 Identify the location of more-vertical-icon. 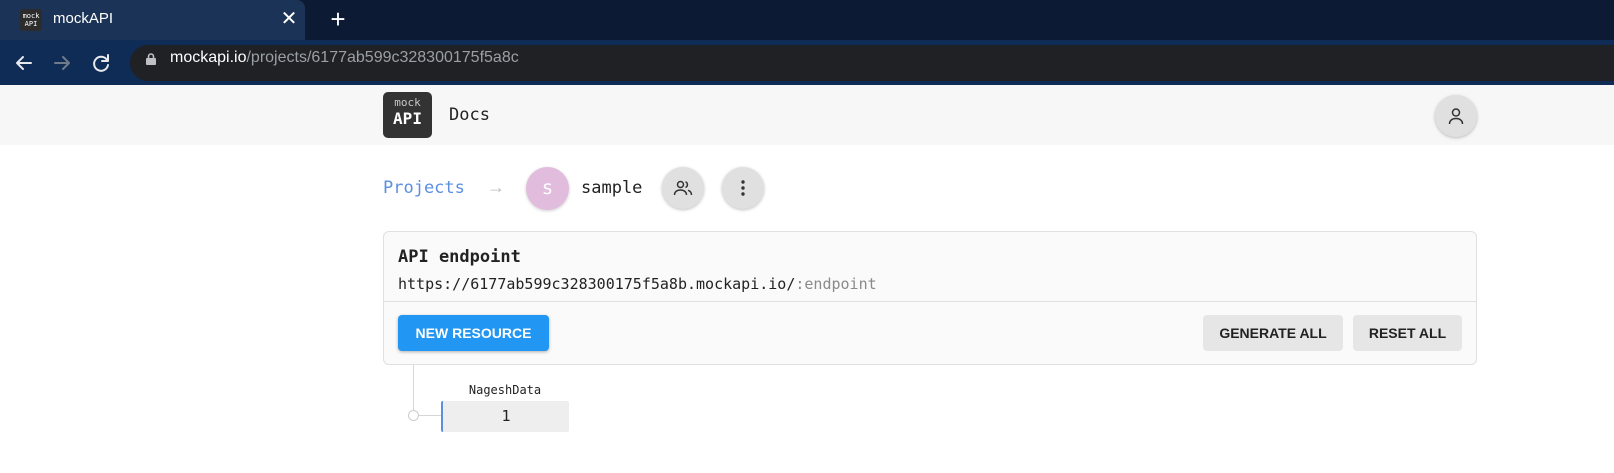
(743, 188).